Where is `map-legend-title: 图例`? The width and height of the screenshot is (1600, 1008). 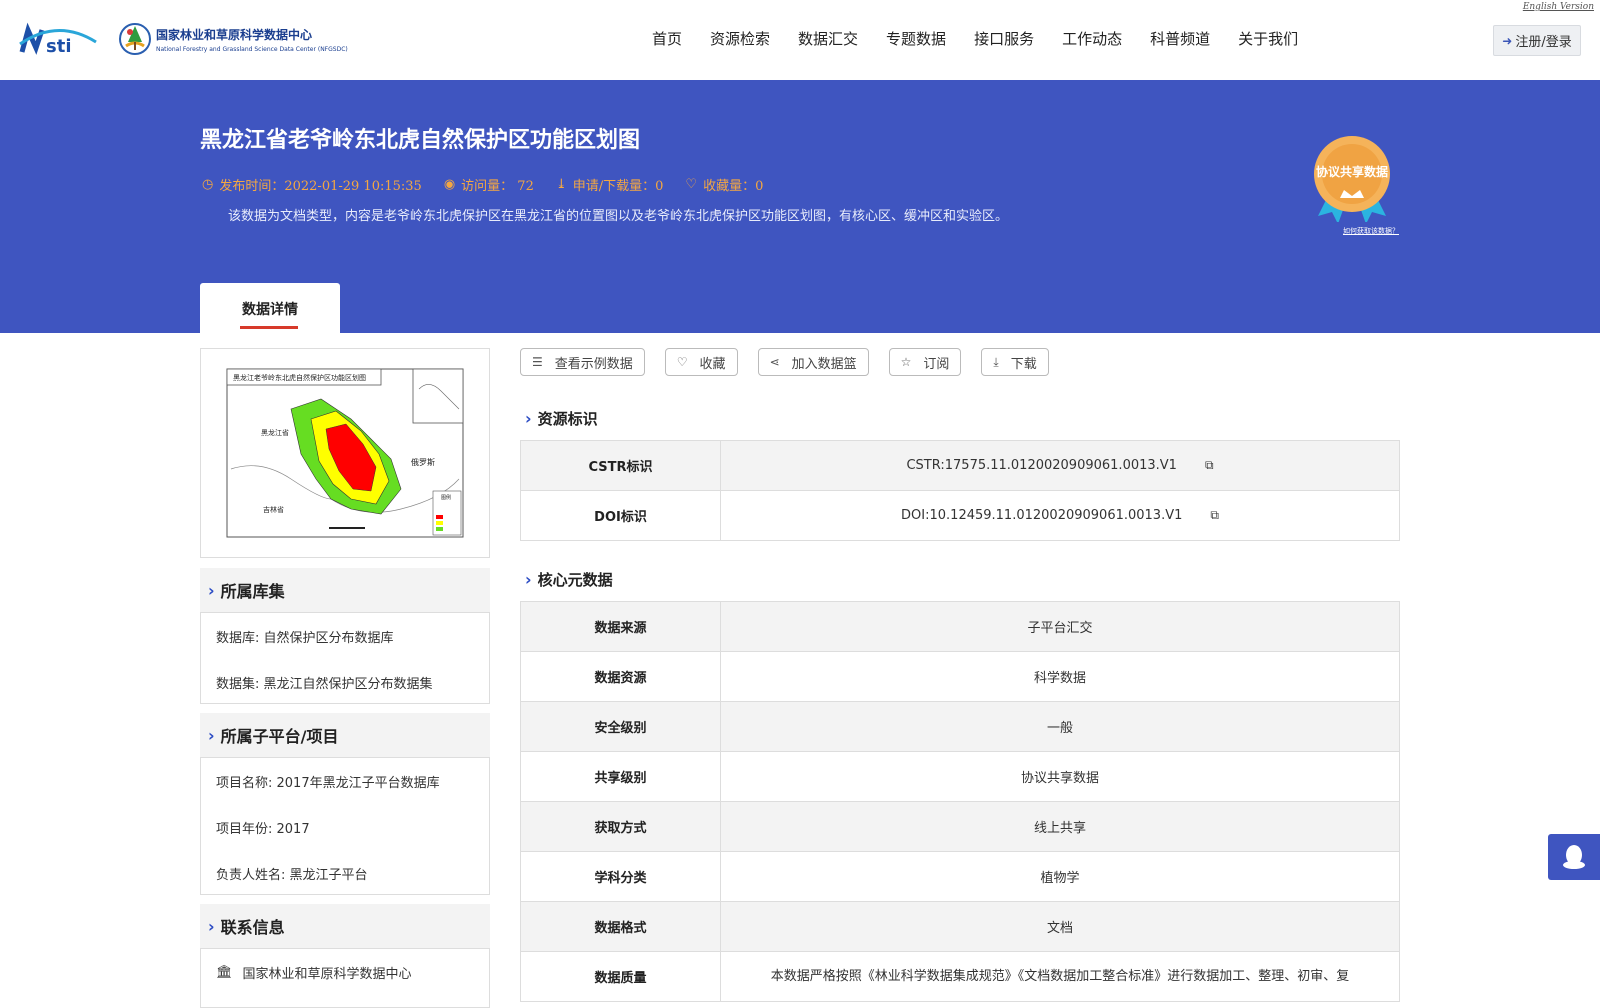
map-legend-title: 图例 is located at coordinates (446, 497).